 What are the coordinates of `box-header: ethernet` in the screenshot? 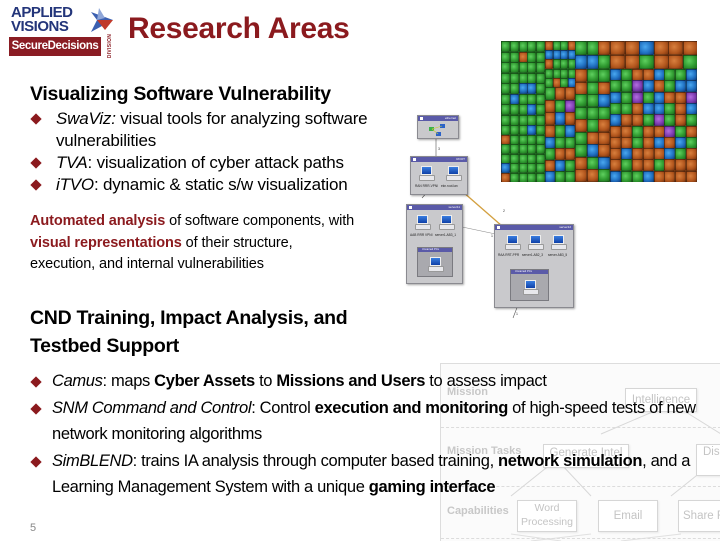 It's located at (438, 118).